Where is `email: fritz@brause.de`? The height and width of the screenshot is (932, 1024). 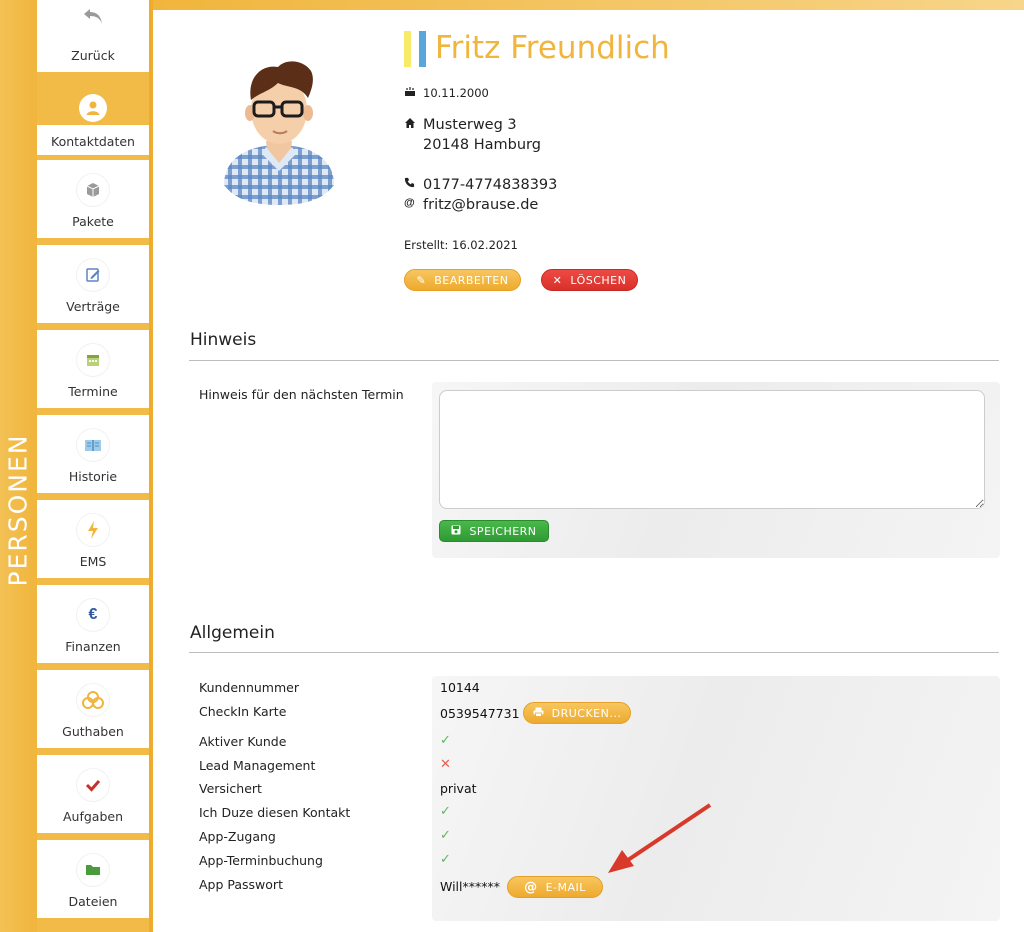 email: fritz@brause.de is located at coordinates (480, 205).